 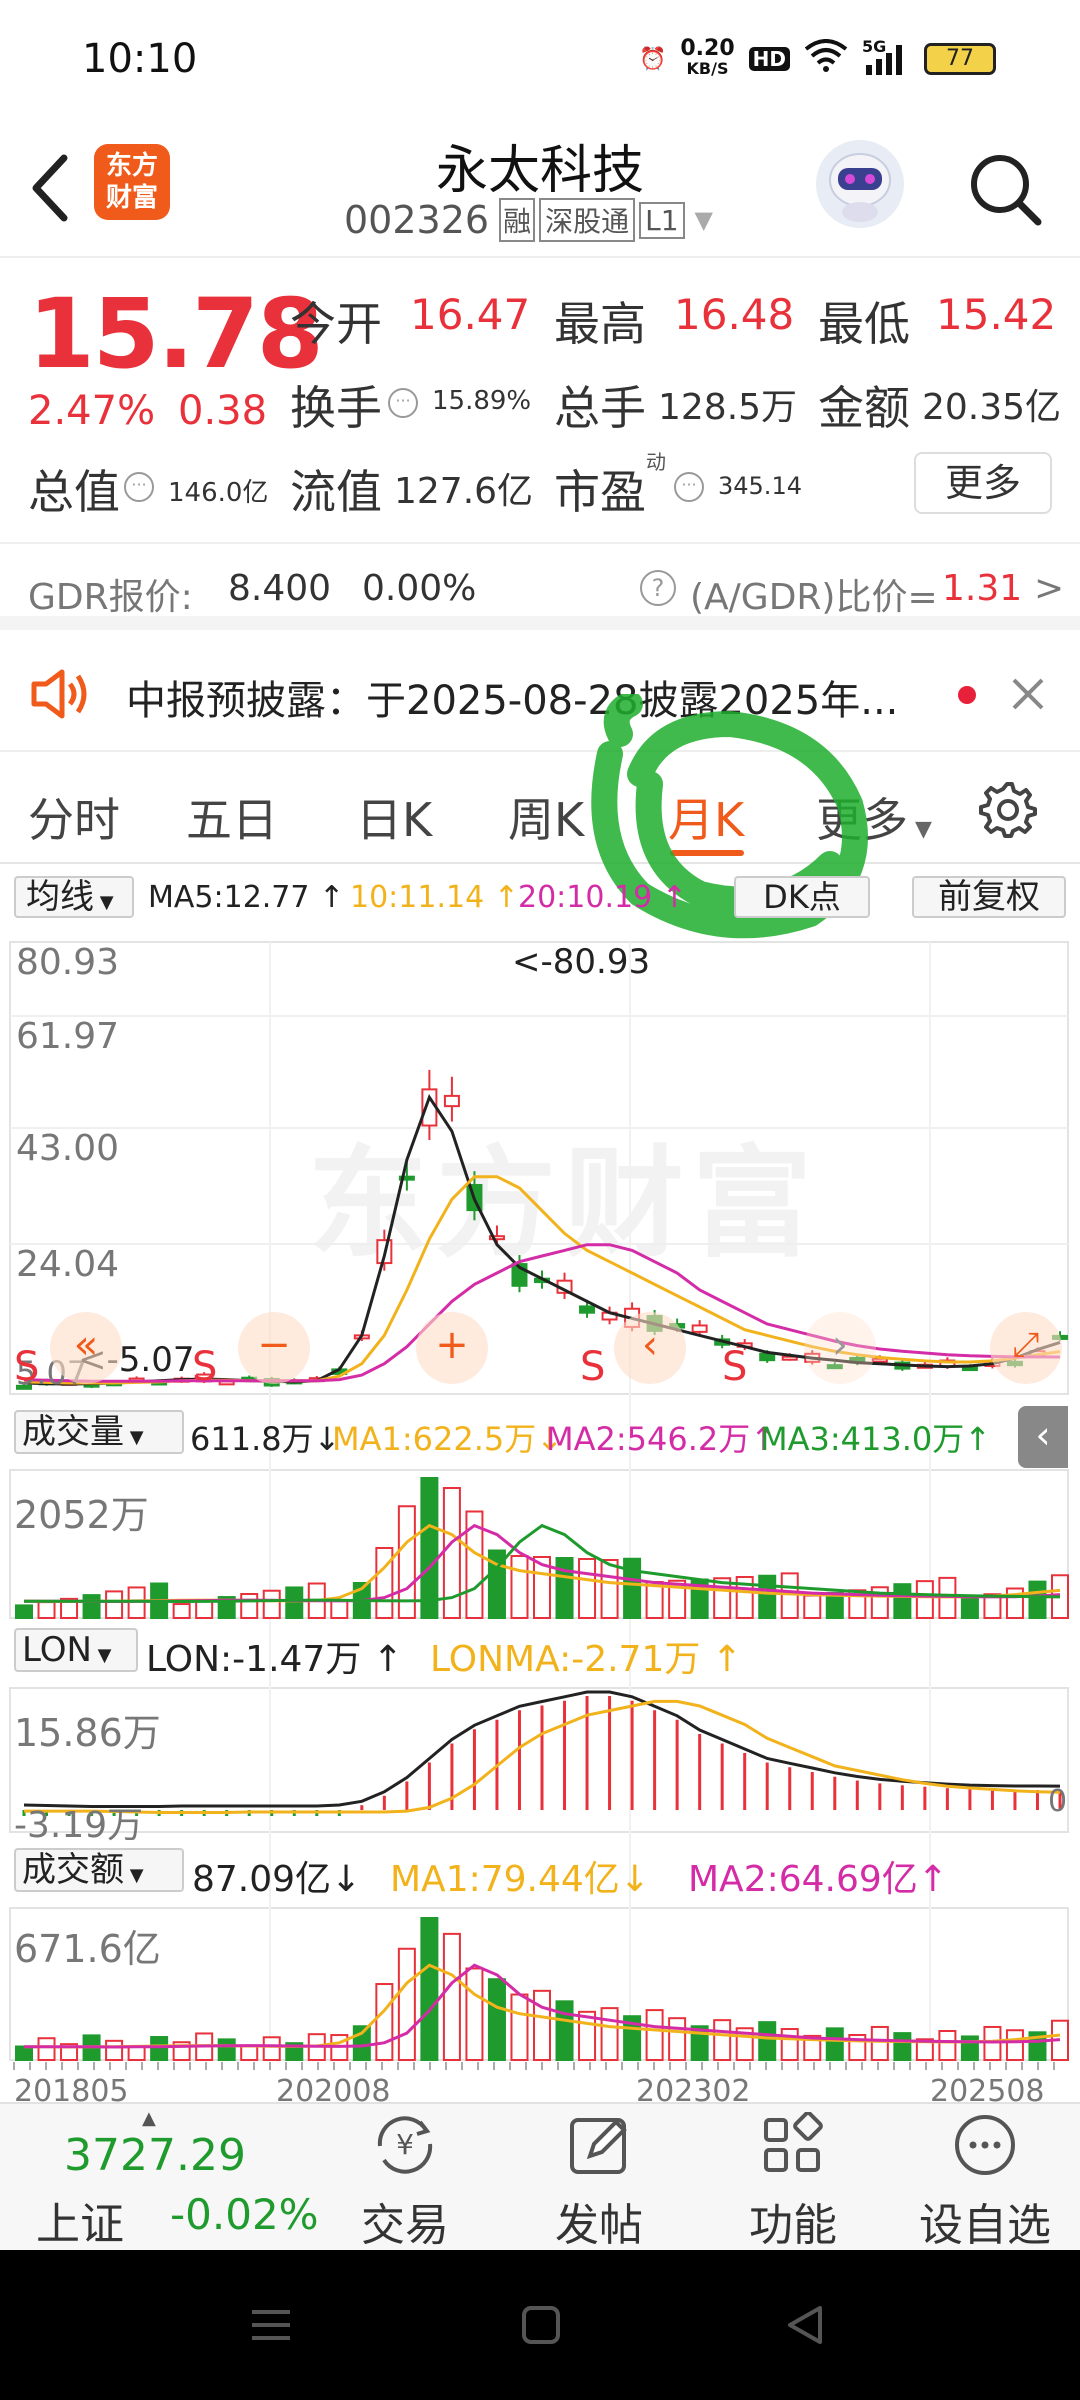 What do you see at coordinates (540, 2177) in the screenshot?
I see `bottom-toolbar: ▲ 3727.29 上证 -0.02% ¥ 交易 发帖 功能 设自选` at bounding box center [540, 2177].